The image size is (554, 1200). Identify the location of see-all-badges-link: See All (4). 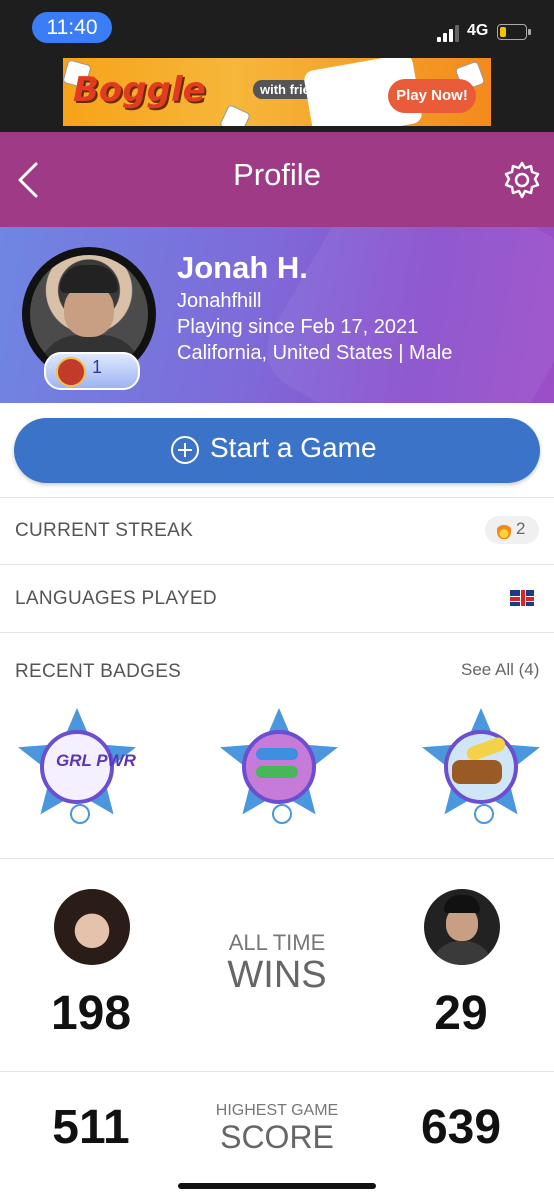
(500, 670).